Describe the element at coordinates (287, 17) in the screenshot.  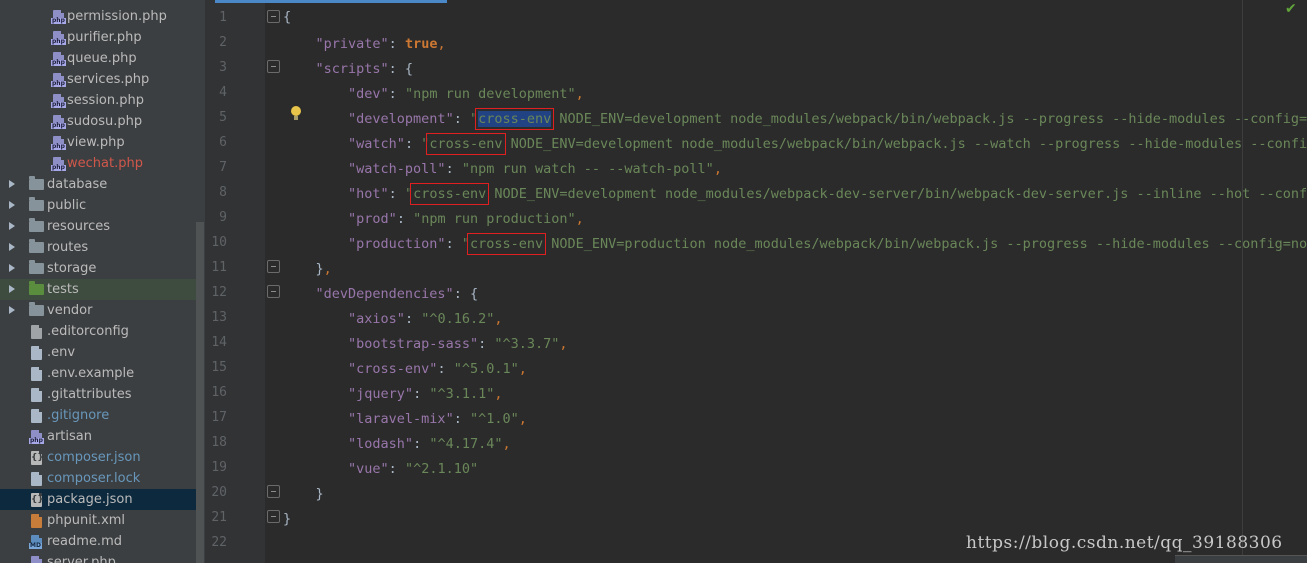
I see `code-line-1: {` at that location.